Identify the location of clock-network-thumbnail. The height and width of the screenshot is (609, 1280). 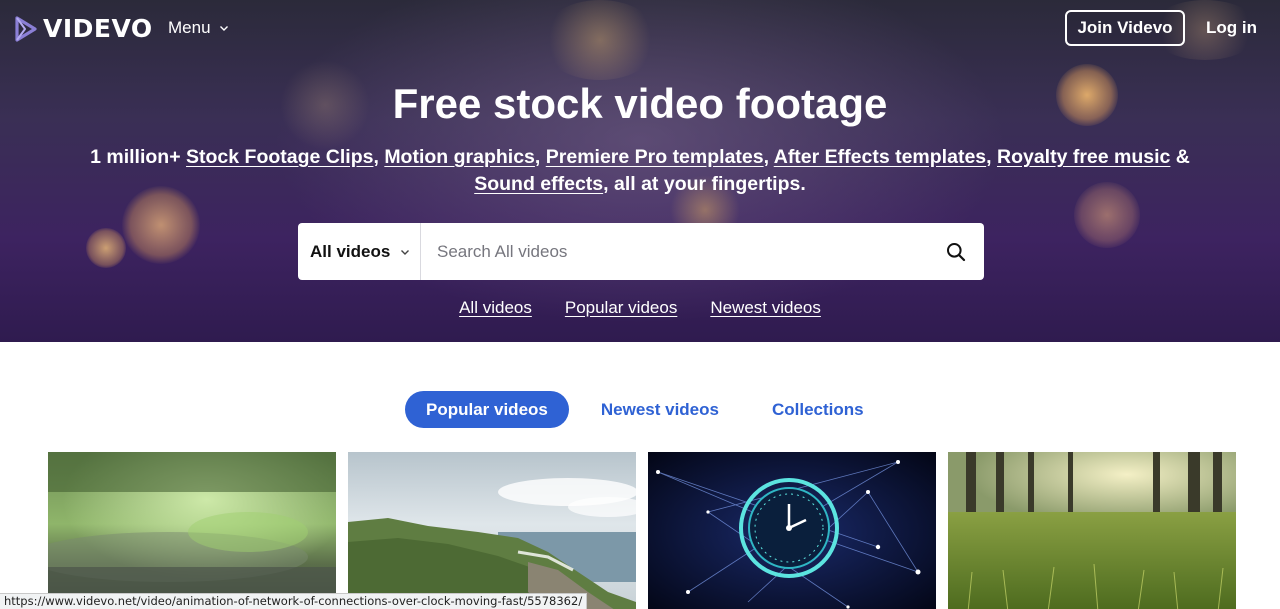
(792, 530).